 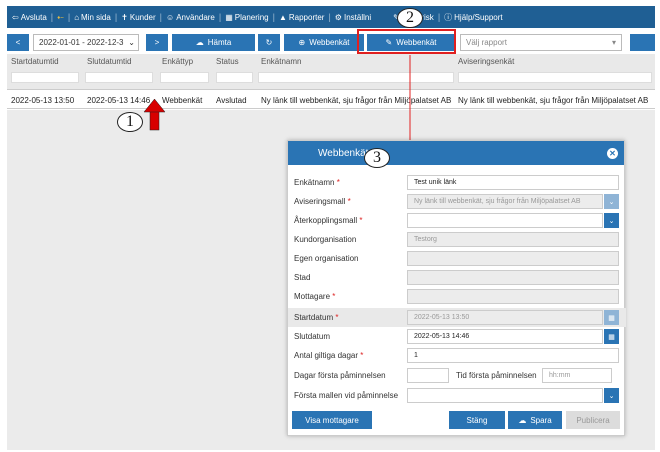 I want to click on show-recipients-button: Visa mottagare, so click(x=332, y=420).